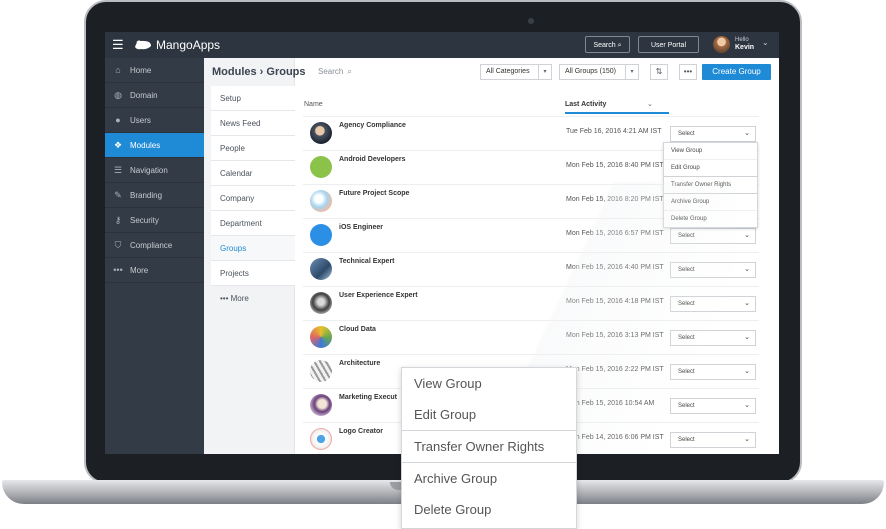 The width and height of the screenshot is (886, 529). I want to click on sidebar-item-label: Compliance, so click(151, 245).